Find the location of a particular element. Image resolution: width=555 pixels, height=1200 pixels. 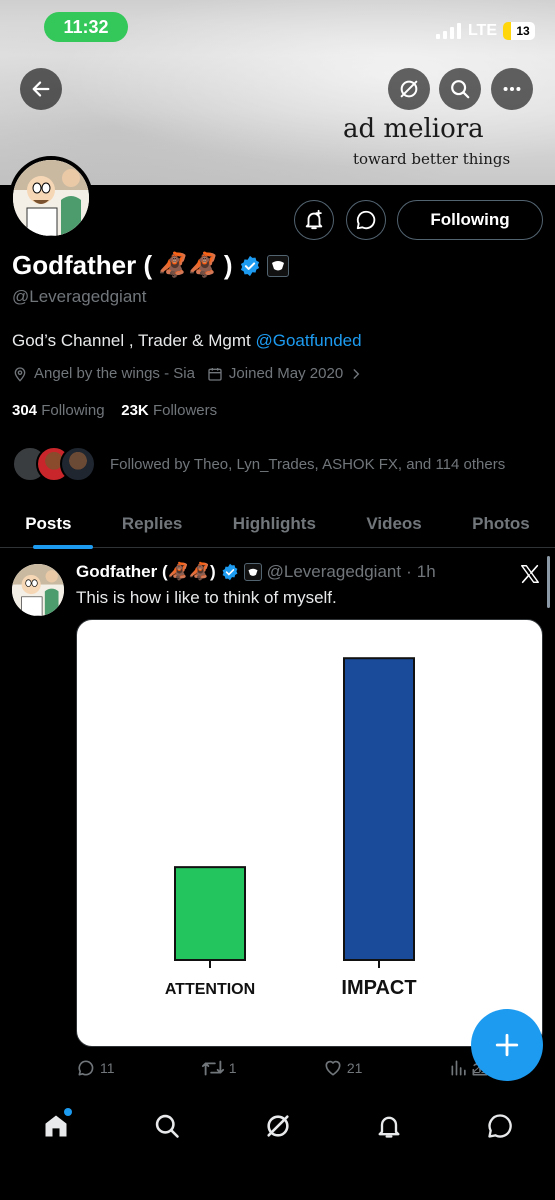

profile-name-end: ) is located at coordinates (228, 265).